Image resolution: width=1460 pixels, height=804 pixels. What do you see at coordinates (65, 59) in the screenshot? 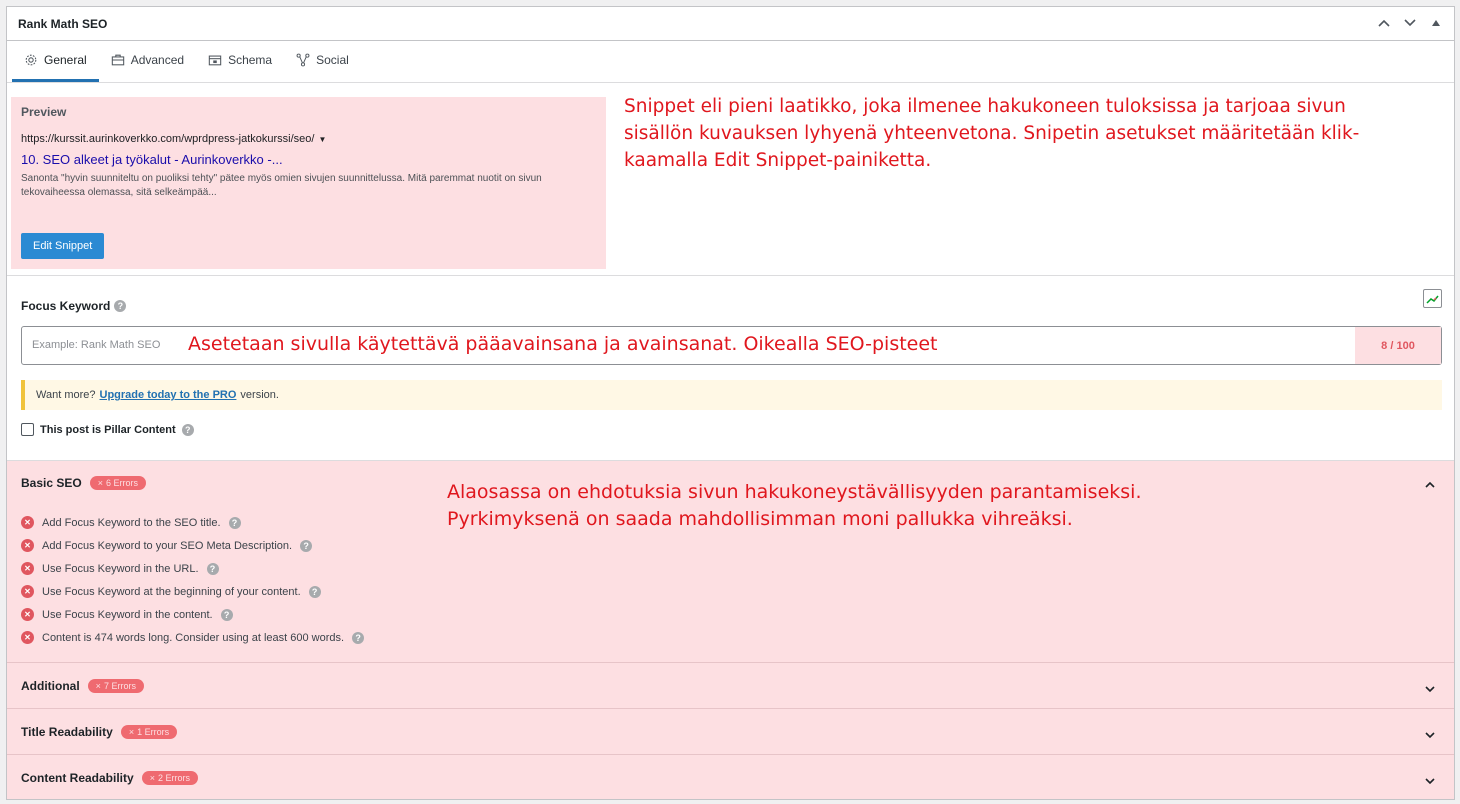
I see `tab-general-label: General` at bounding box center [65, 59].